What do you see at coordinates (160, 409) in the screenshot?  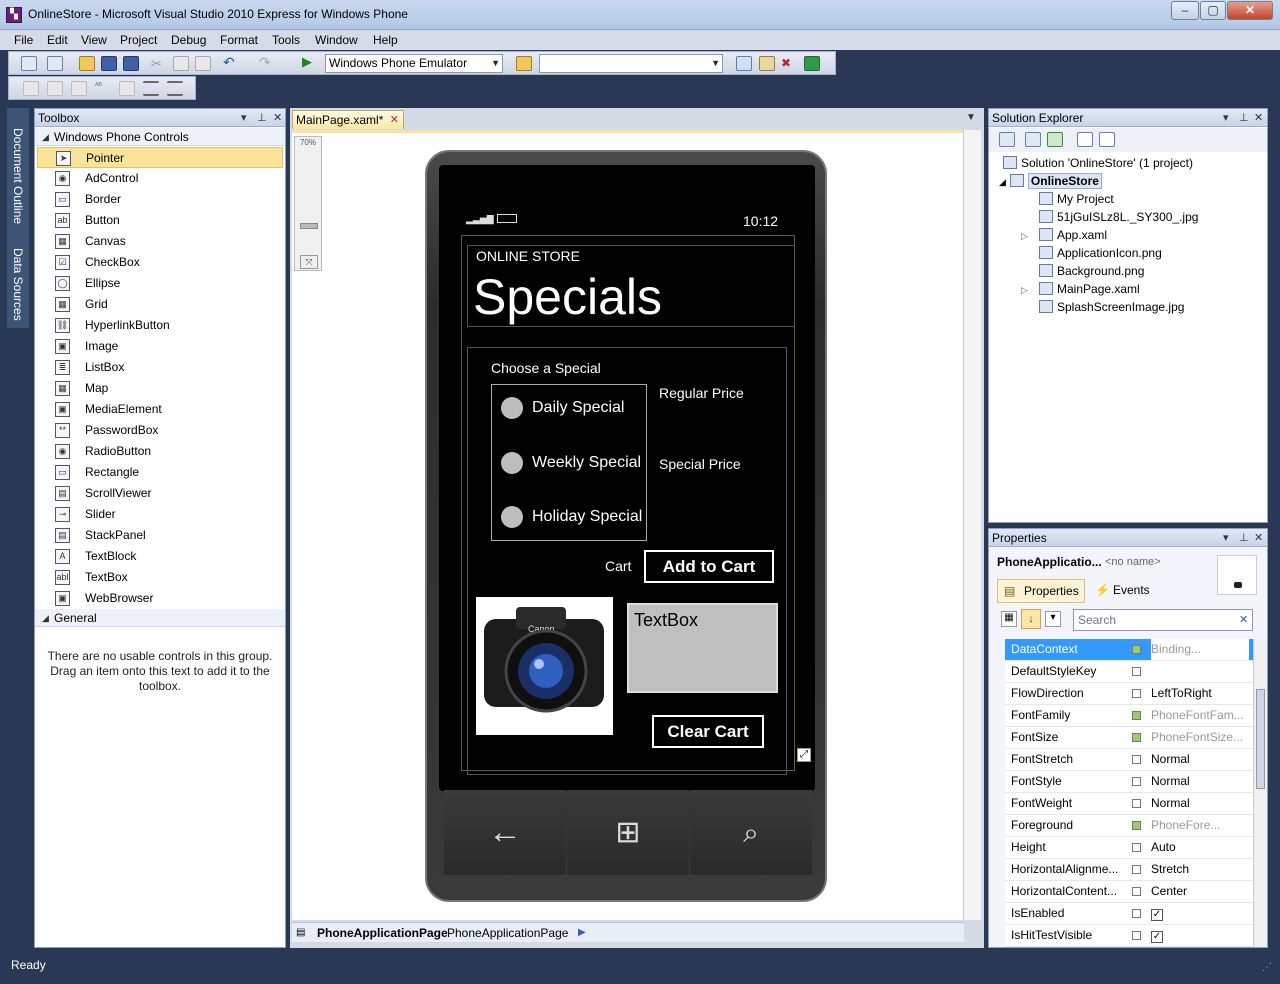 I see `toolbox-item-media-element: ▣ MediaElement` at bounding box center [160, 409].